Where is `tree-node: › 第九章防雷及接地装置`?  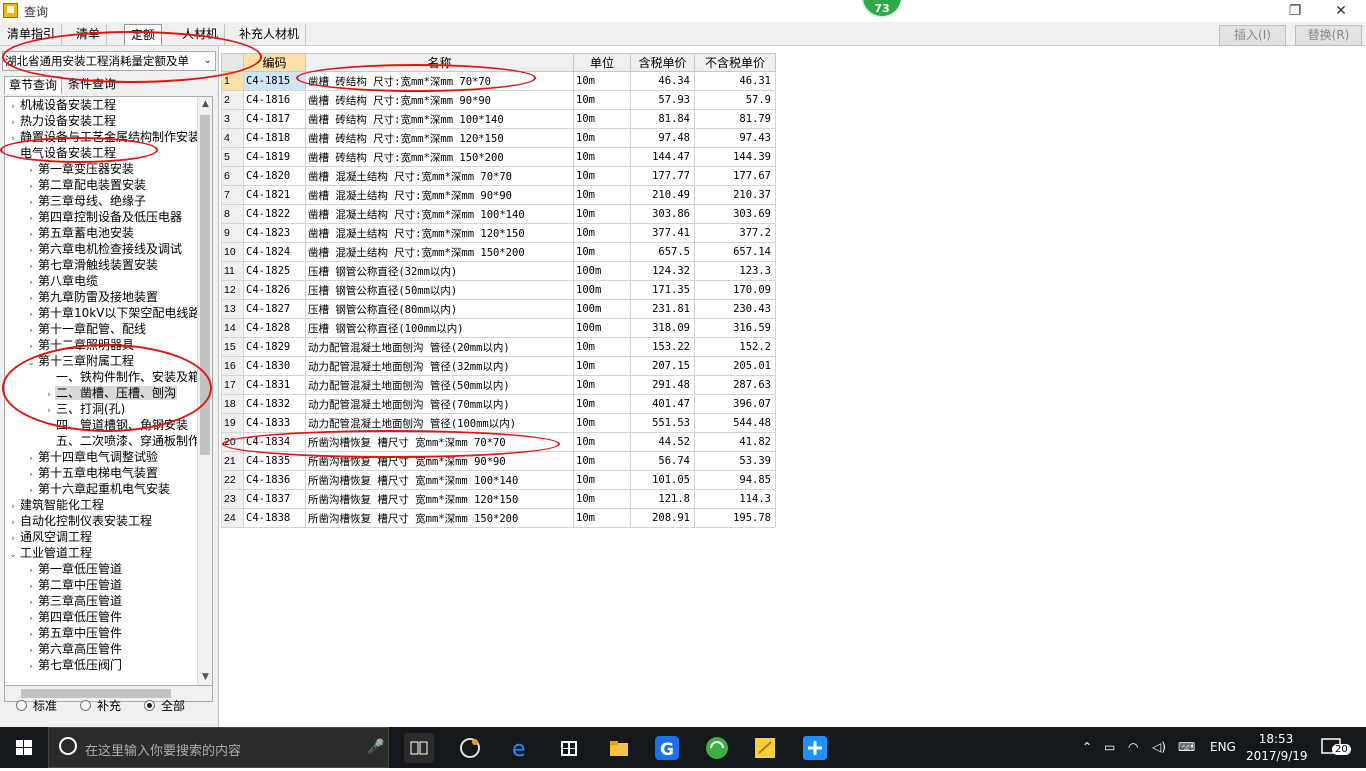 tree-node: › 第九章防雷及接地装置 is located at coordinates (92, 297).